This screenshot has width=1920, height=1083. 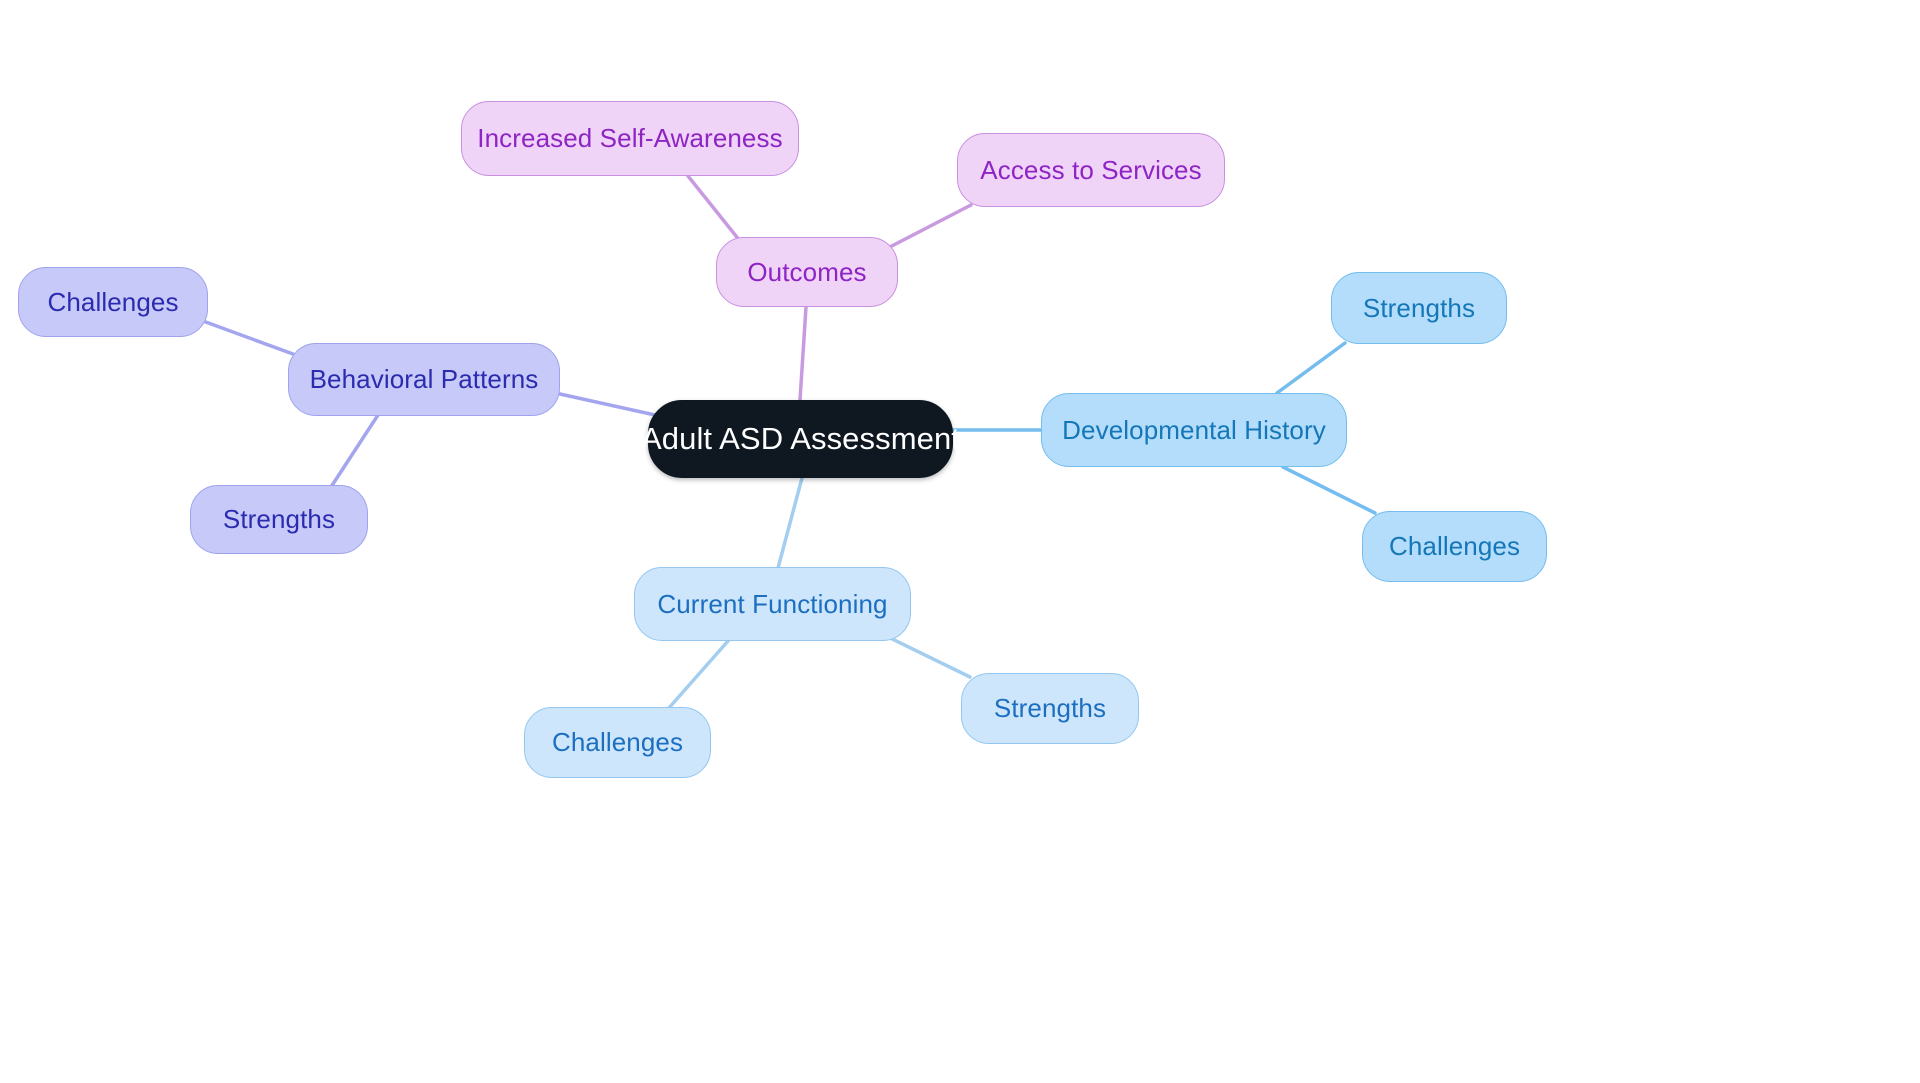 I want to click on node-label: Access to Services, so click(x=1091, y=169).